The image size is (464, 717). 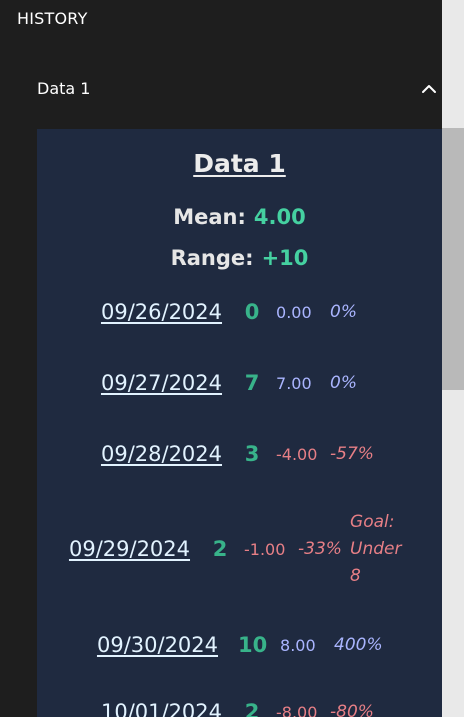 I want to click on entry-percent: -57%, so click(x=352, y=454).